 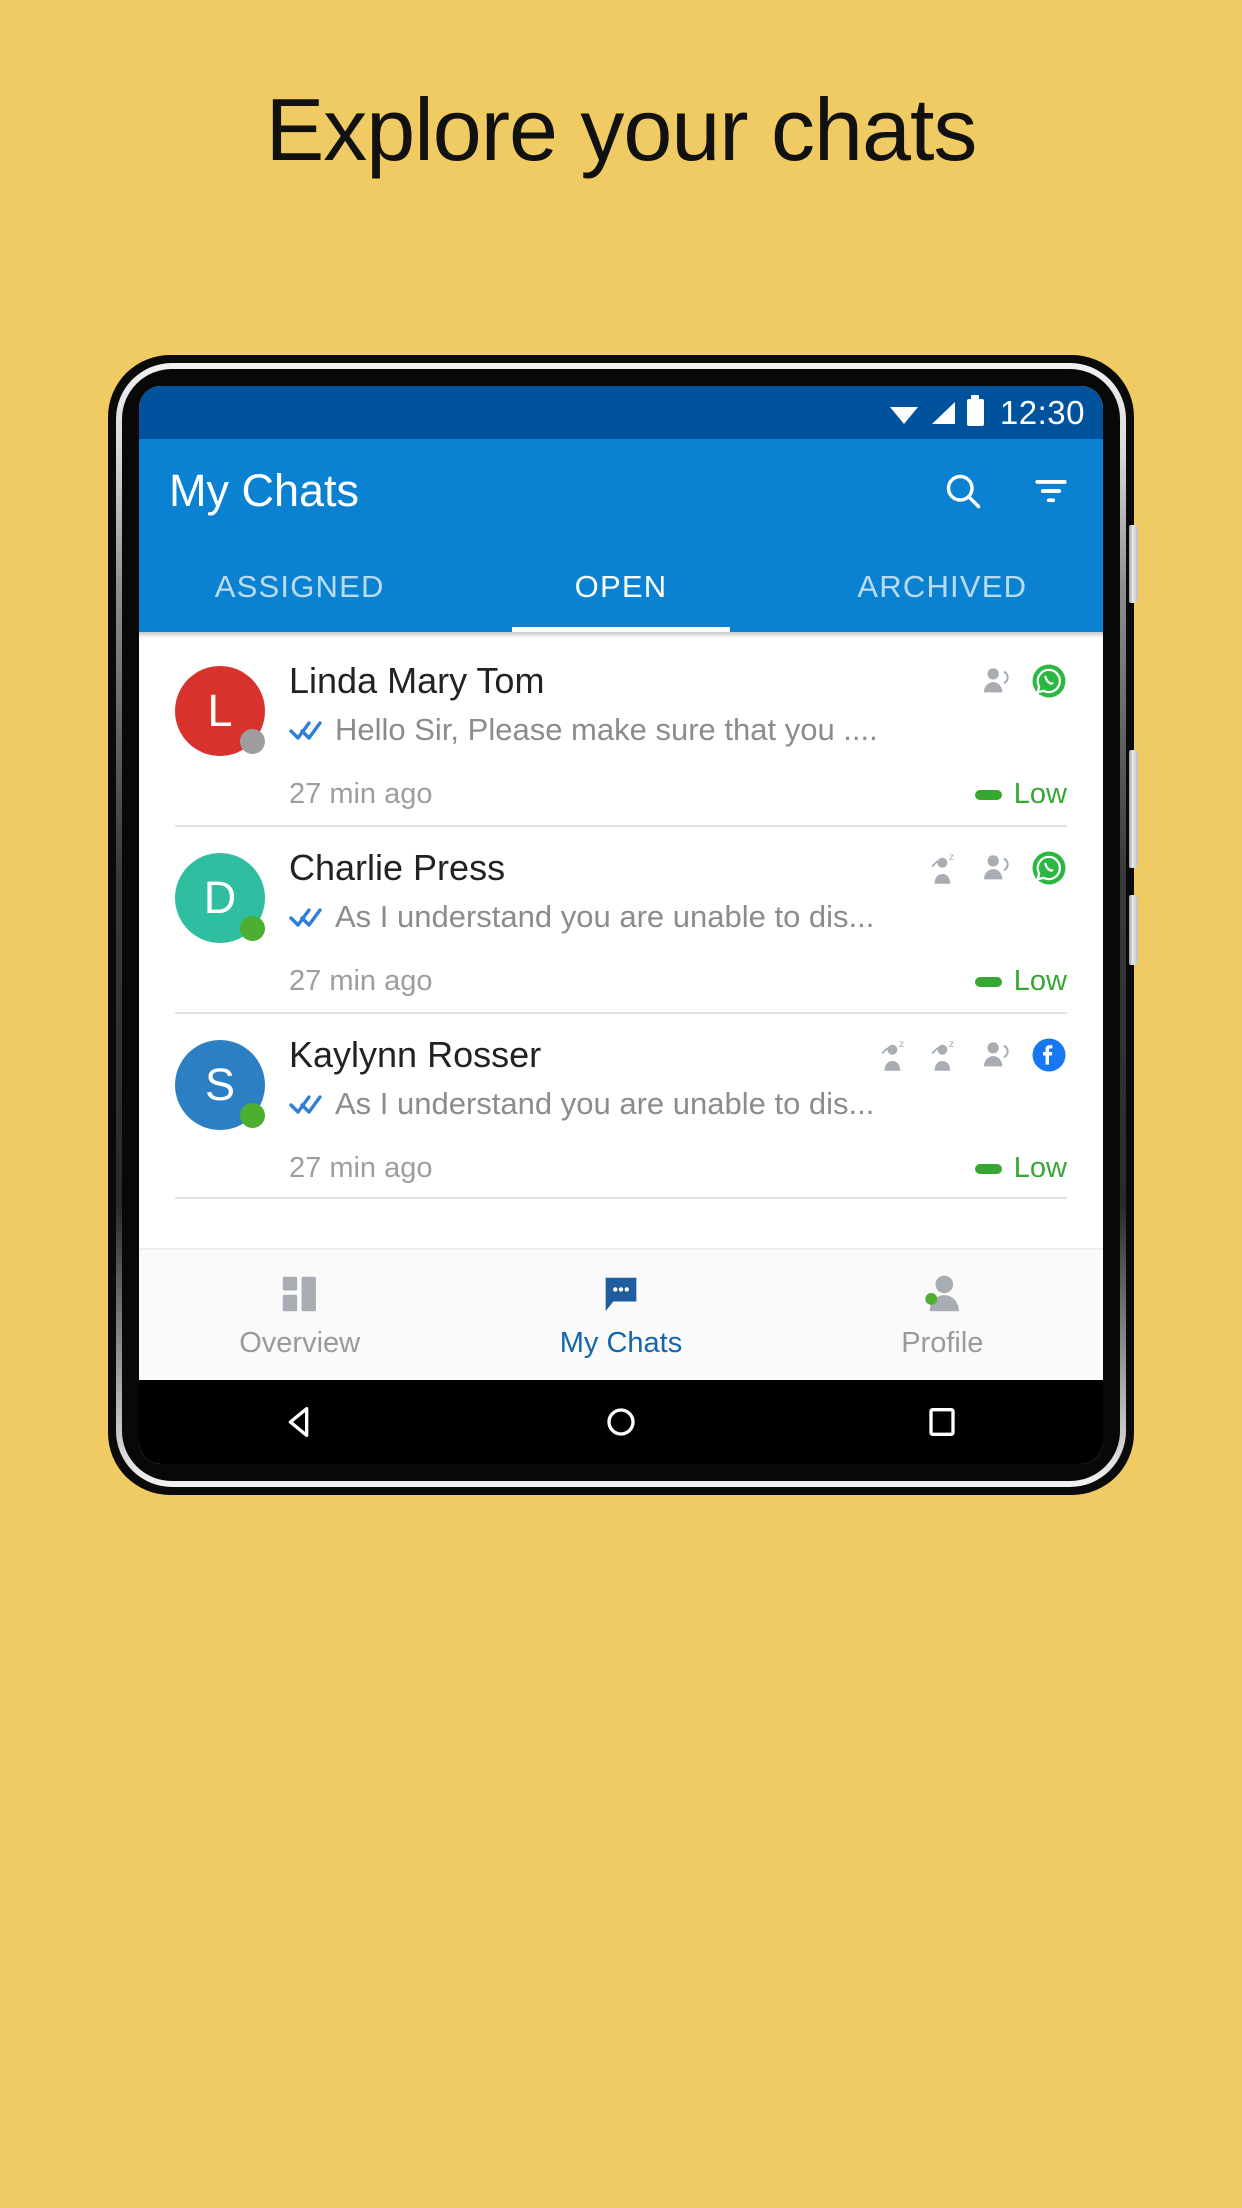 I want to click on home-button, so click(x=621, y=1422).